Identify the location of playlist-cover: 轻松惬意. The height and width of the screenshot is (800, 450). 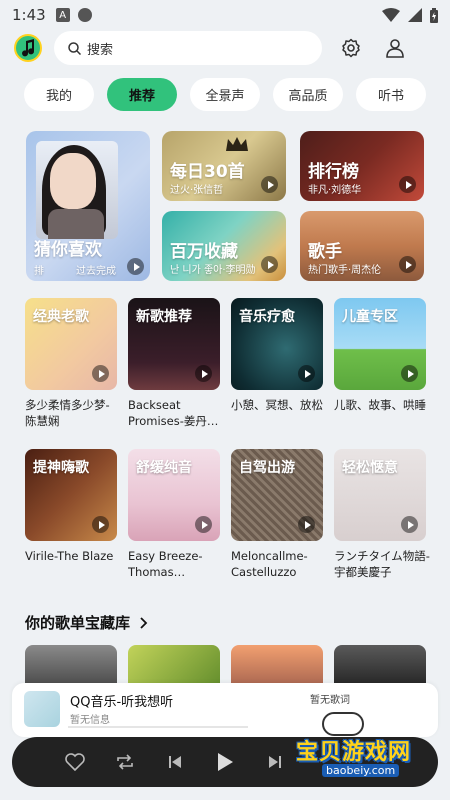
(380, 495).